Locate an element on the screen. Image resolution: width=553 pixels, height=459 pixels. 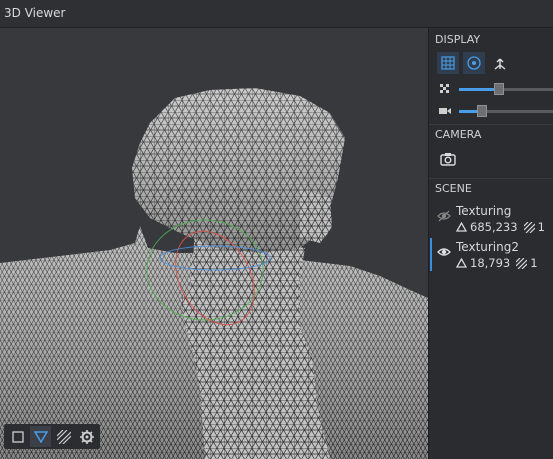
scene-item: Texturing2 18,793 1 is located at coordinates (491, 256).